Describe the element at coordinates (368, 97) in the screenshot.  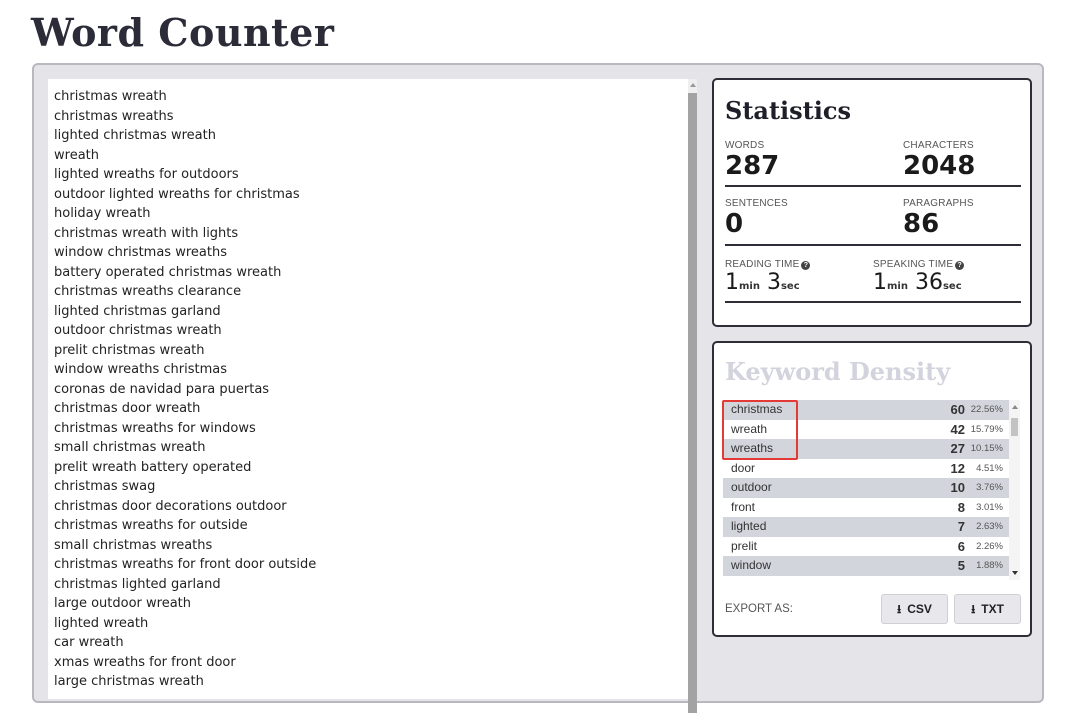
I see `editor-line: christmas wreath` at that location.